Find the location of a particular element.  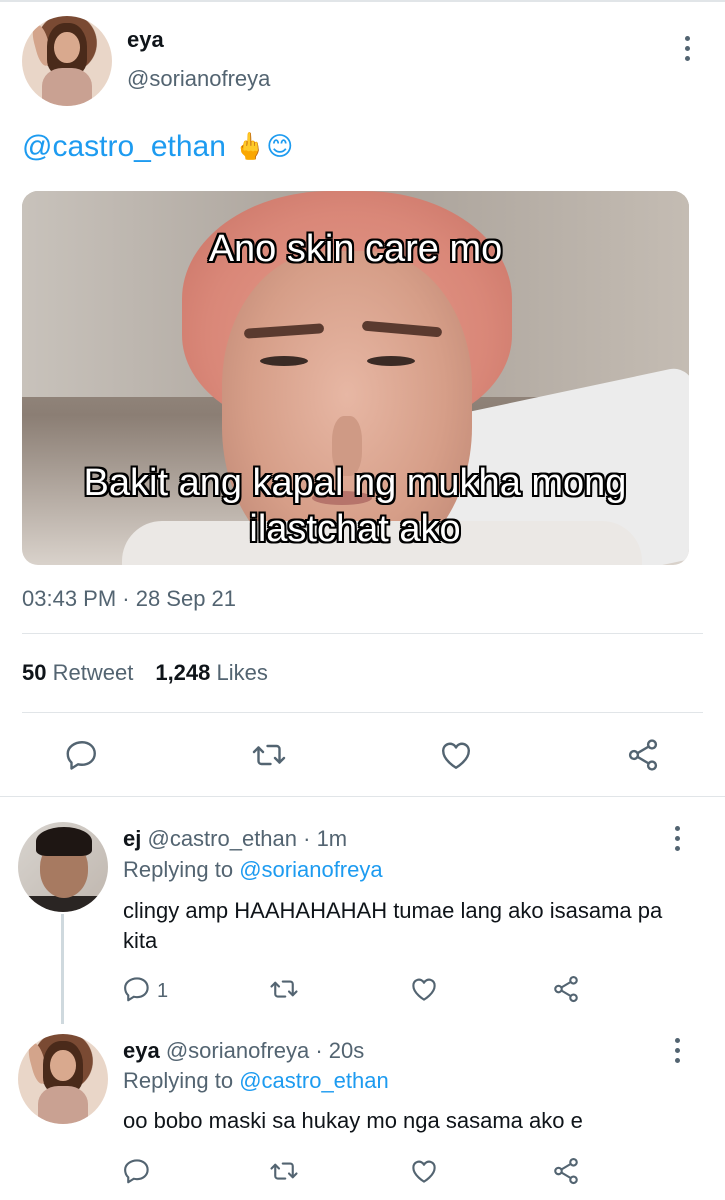

tweet-timestamp: 03:43 PM · 28 Sep 21 is located at coordinates (129, 599).